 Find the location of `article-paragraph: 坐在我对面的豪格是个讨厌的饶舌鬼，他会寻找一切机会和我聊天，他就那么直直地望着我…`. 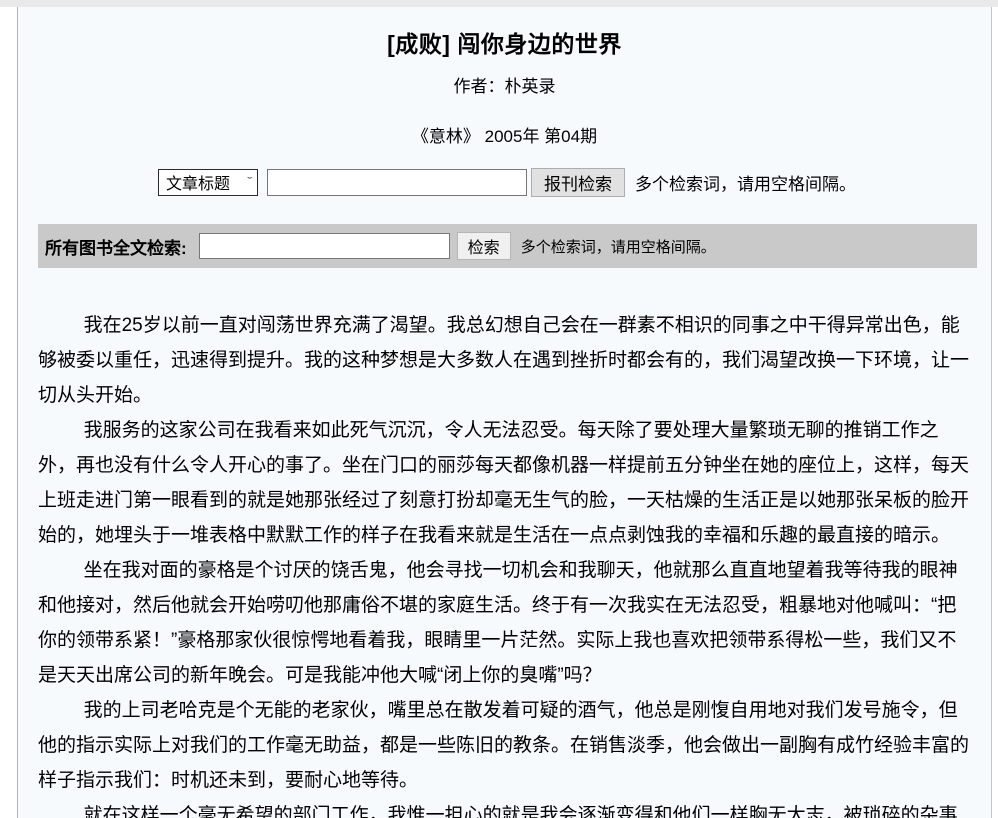

article-paragraph: 坐在我对面的豪格是个讨厌的饶舌鬼，他会寻找一切机会和我聊天，他就那么直直地望着我… is located at coordinates (498, 623).